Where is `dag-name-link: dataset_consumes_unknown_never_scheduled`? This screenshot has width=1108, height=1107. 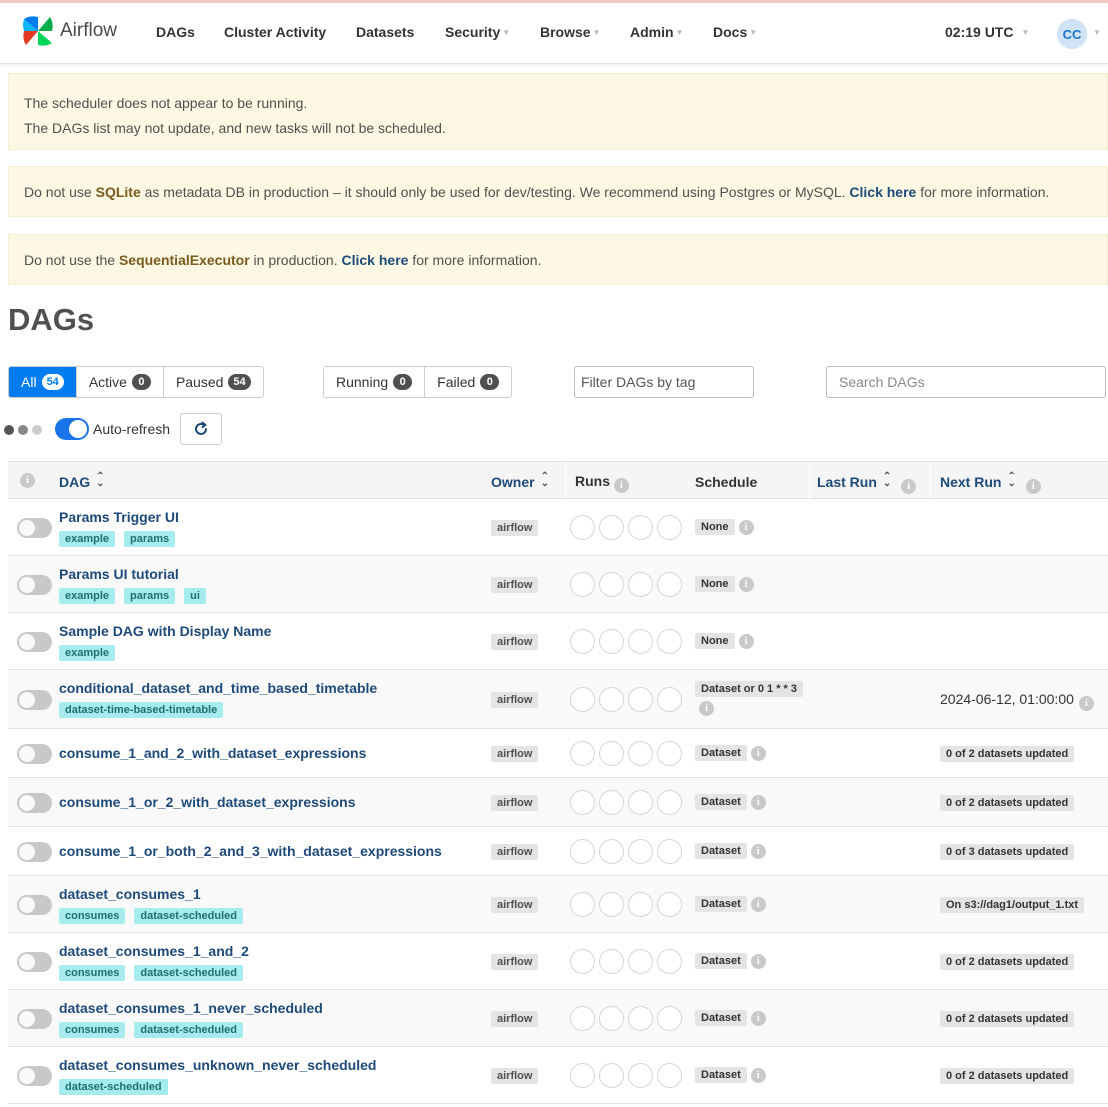
dag-name-link: dataset_consumes_unknown_never_scheduled is located at coordinates (217, 1065).